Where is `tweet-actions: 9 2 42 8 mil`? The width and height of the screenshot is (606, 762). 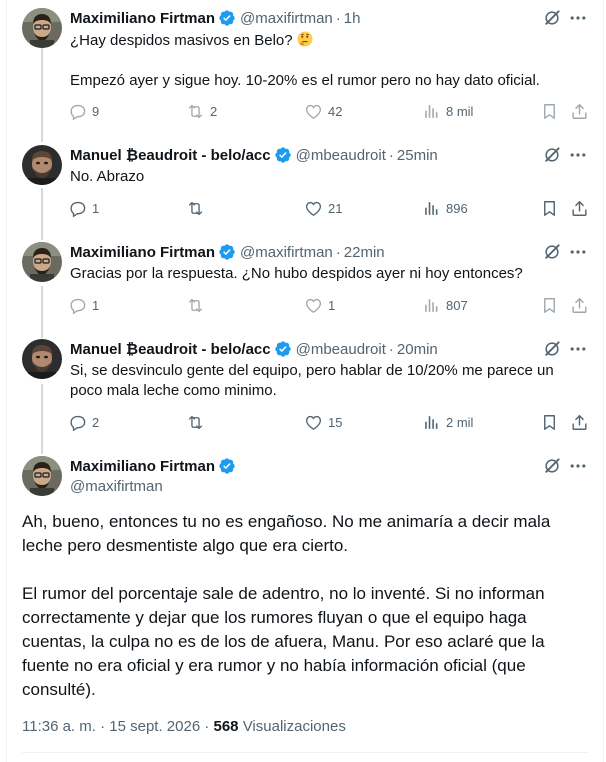 tweet-actions: 9 2 42 8 mil is located at coordinates (329, 112).